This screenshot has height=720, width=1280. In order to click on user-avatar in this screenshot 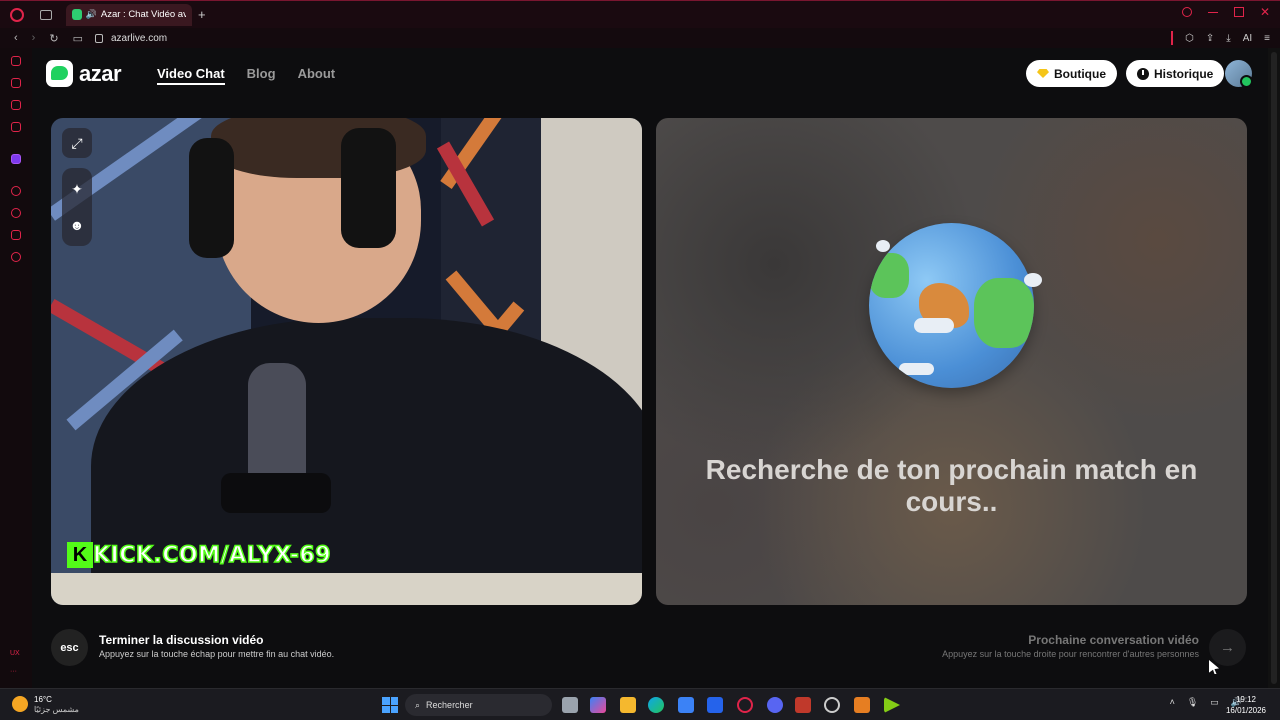, I will do `click(1239, 74)`.